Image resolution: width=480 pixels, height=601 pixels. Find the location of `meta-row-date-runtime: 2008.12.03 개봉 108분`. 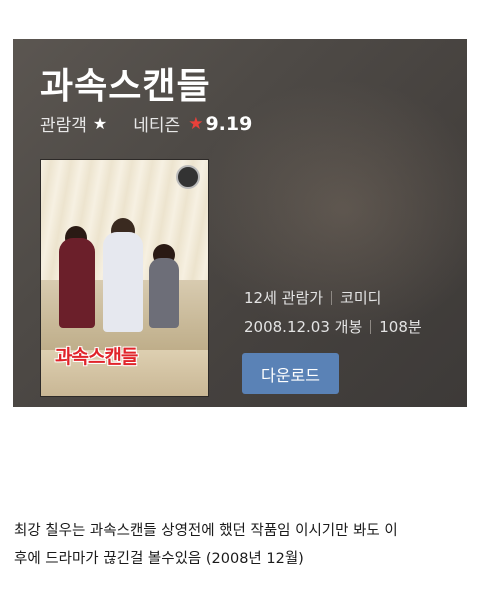

meta-row-date-runtime: 2008.12.03 개봉 108분 is located at coordinates (333, 326).